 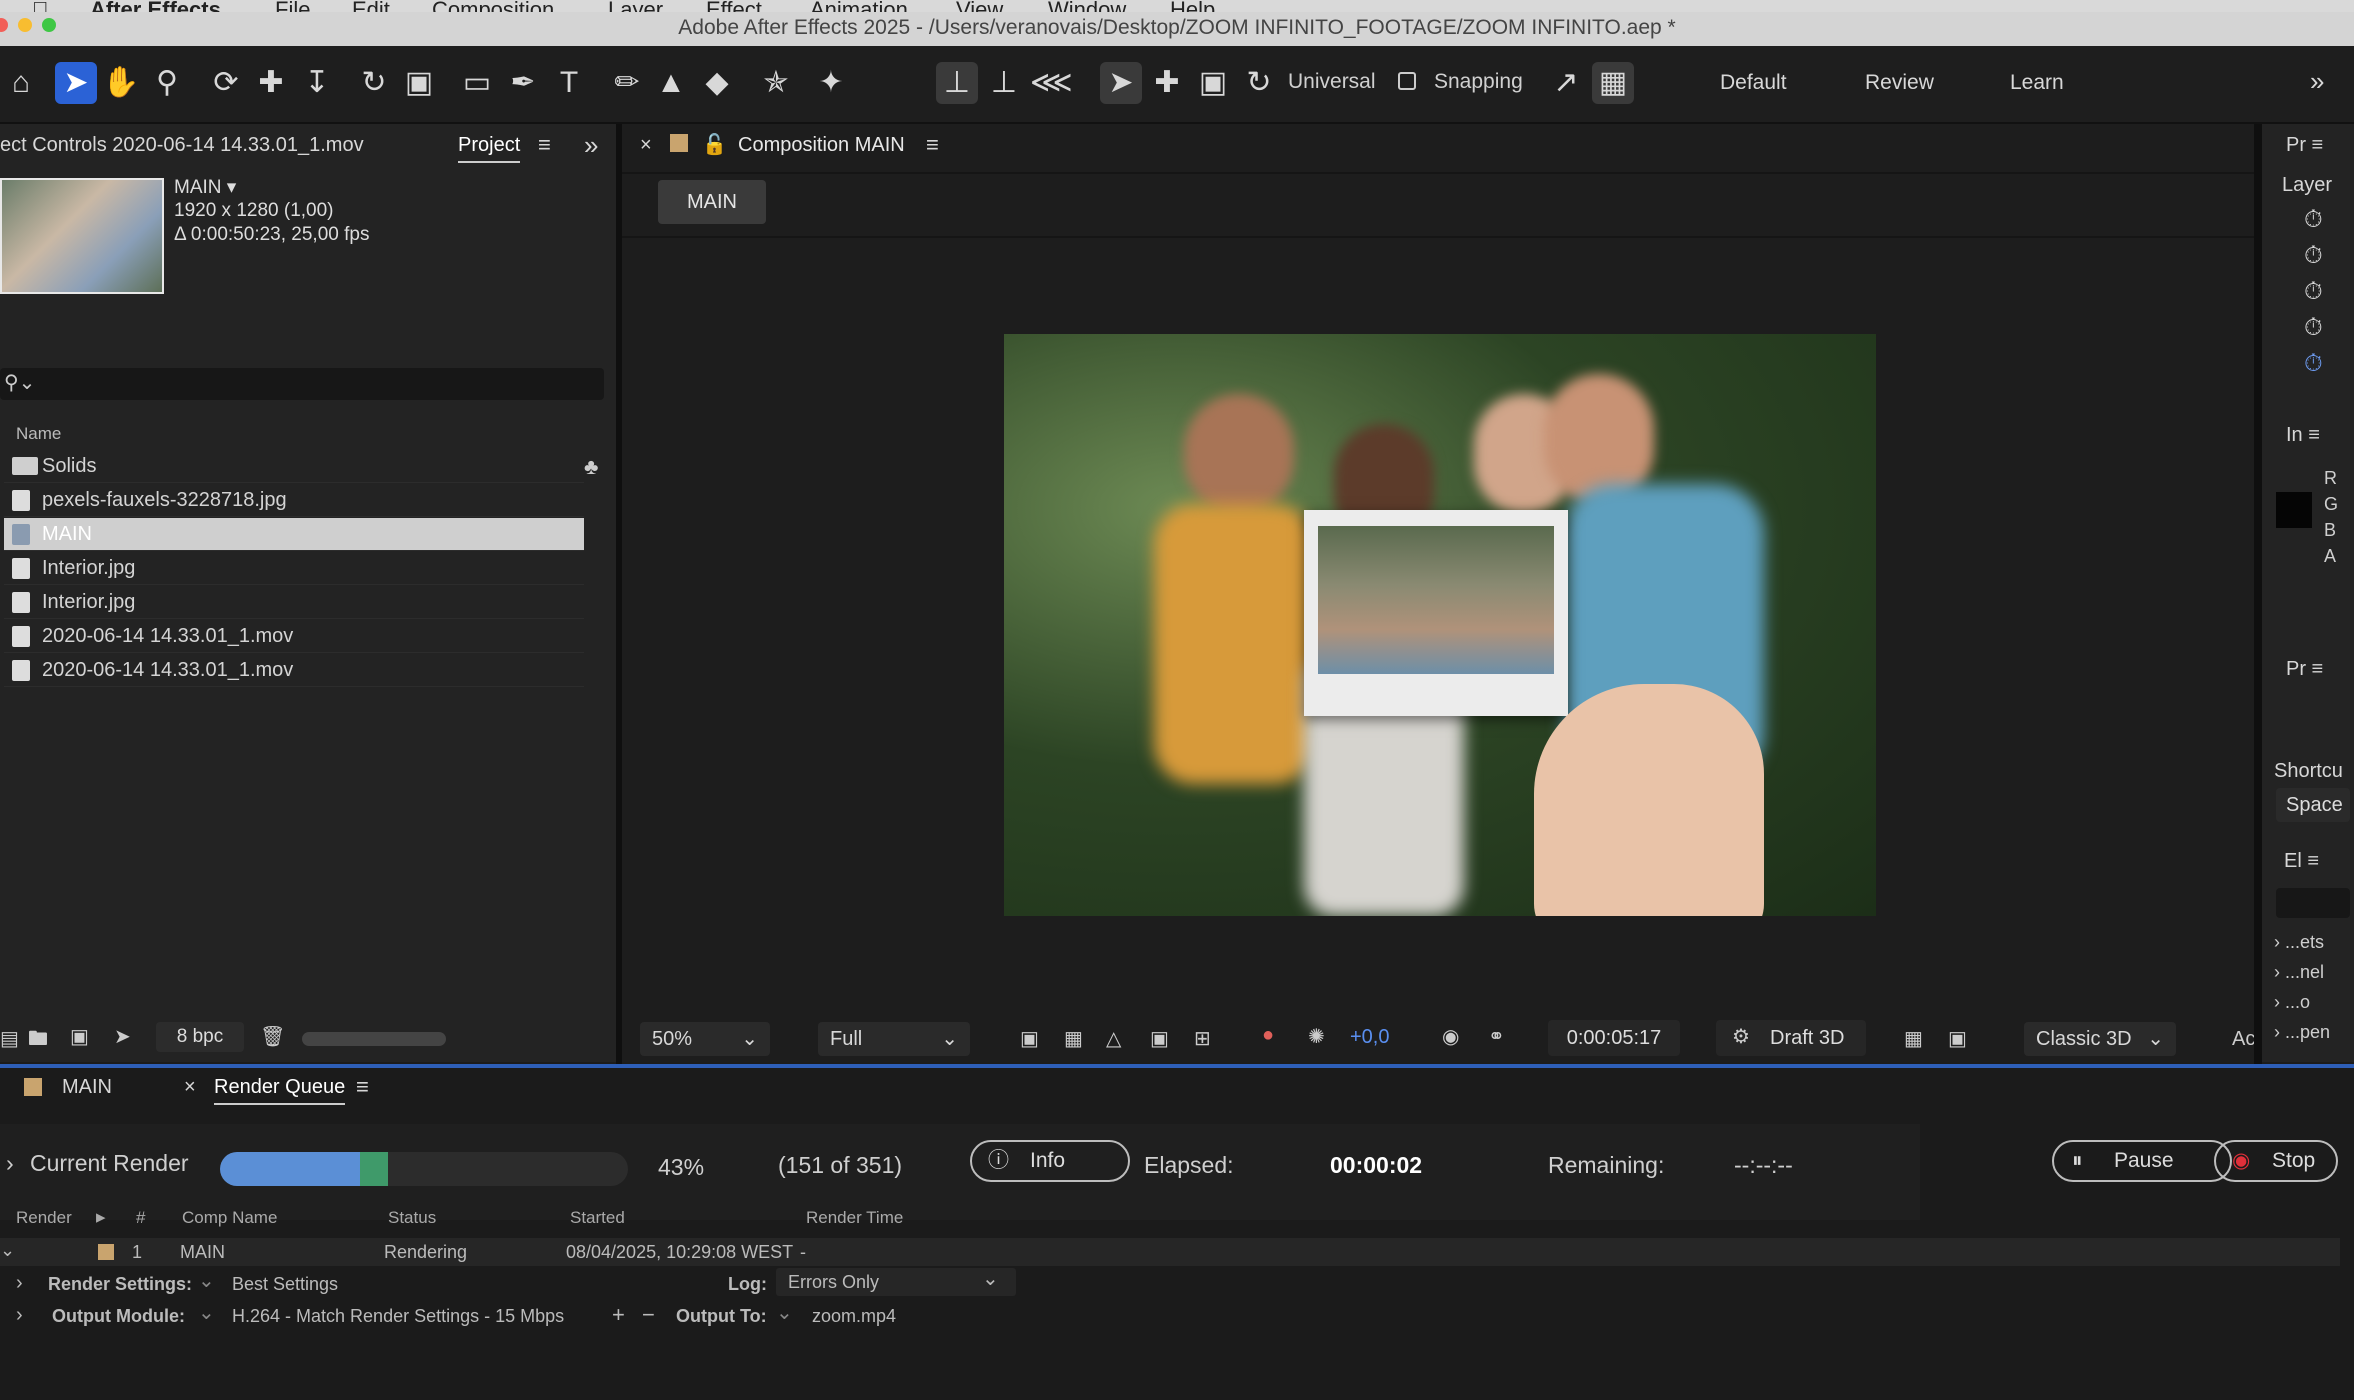 I want to click on flowchart-icon: ♣, so click(x=591, y=467).